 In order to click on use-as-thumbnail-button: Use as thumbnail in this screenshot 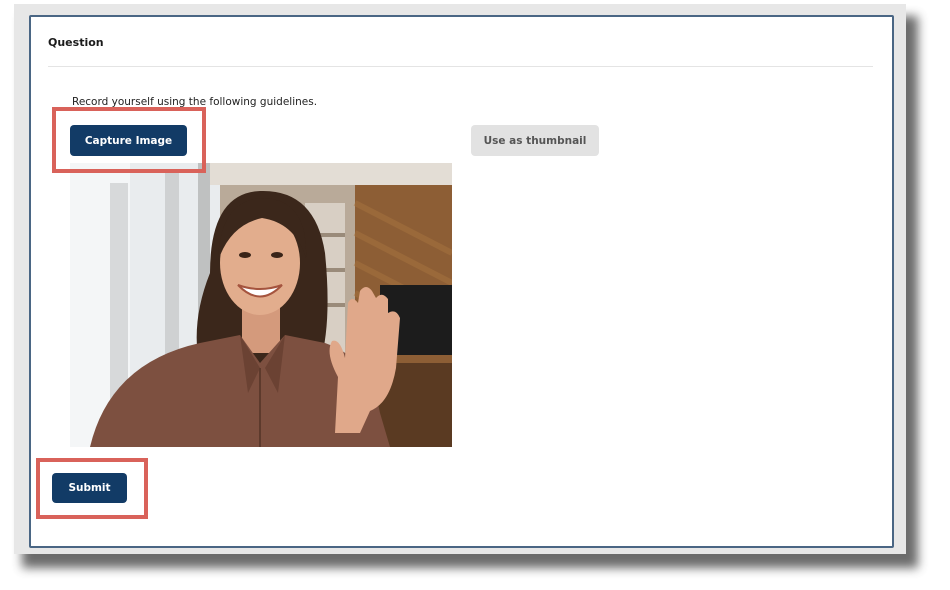, I will do `click(535, 140)`.